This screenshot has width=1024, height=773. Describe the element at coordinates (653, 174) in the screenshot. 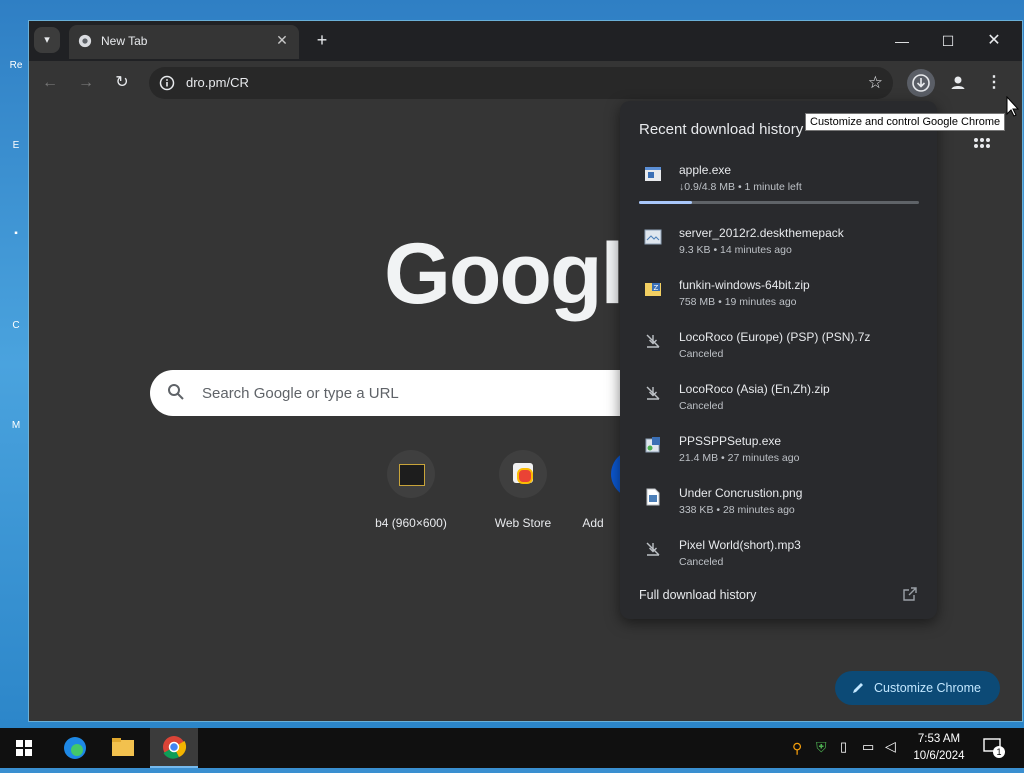

I see `exe-file-icon` at that location.